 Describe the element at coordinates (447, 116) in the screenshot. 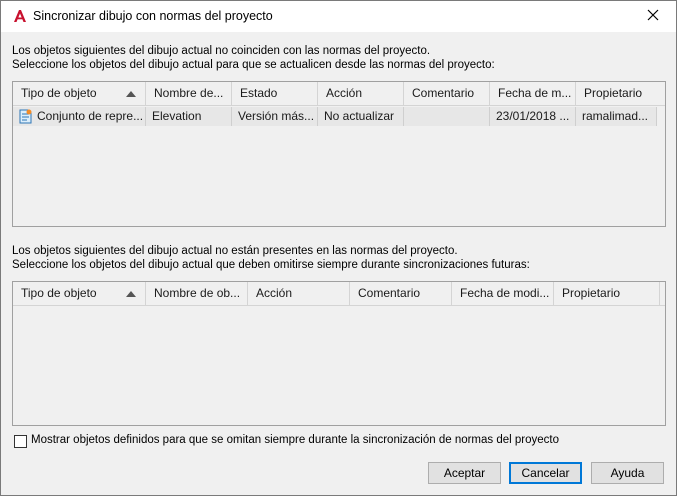

I see `cell-comentario` at that location.